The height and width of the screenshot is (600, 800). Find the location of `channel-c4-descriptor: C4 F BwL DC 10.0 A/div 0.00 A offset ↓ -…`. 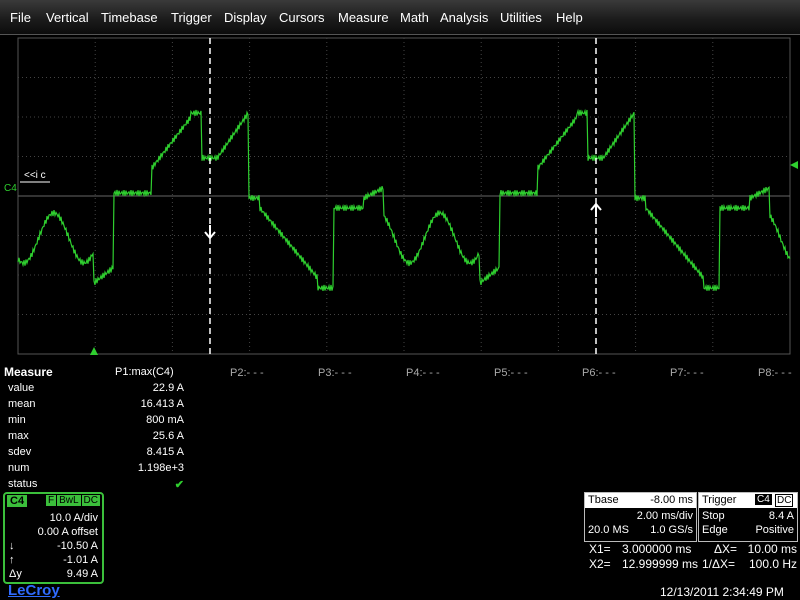

channel-c4-descriptor: C4 F BwL DC 10.0 A/div 0.00 A offset ↓ -… is located at coordinates (53, 538).